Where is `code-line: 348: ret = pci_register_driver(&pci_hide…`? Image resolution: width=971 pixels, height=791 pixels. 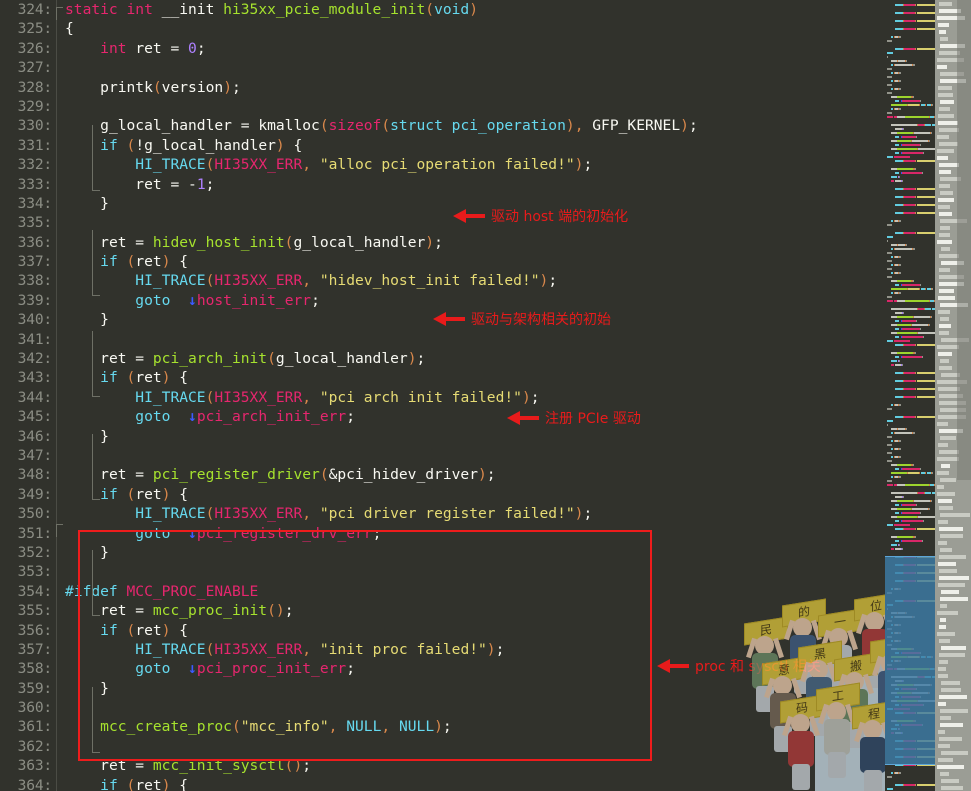 code-line: 348: ret = pci_register_driver(&pci_hide… is located at coordinates (442, 475).